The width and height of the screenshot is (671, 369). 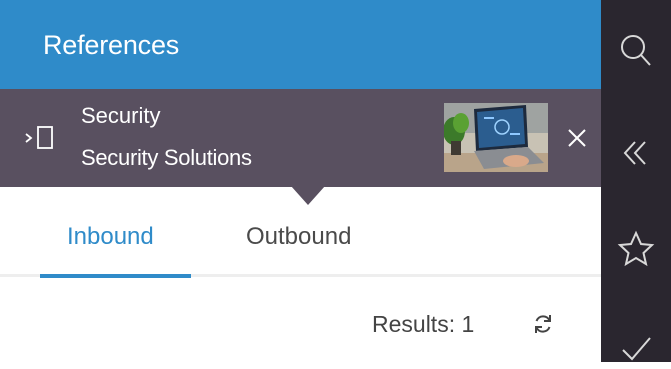 What do you see at coordinates (298, 237) in the screenshot?
I see `tab-outbound: Outbound` at bounding box center [298, 237].